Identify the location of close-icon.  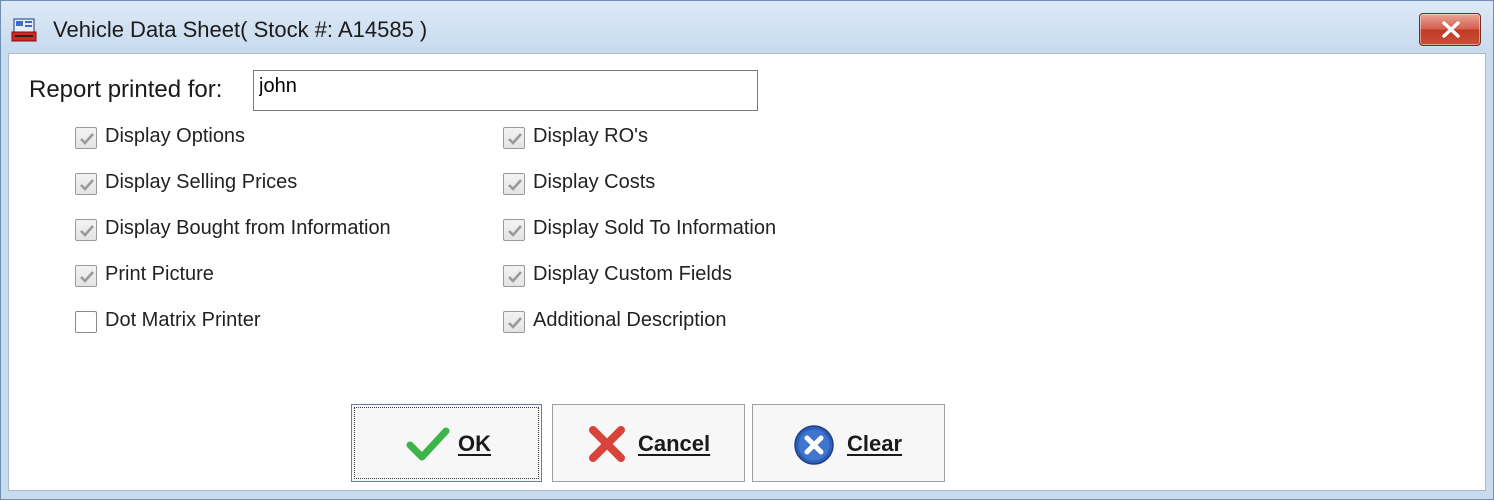
(1451, 29).